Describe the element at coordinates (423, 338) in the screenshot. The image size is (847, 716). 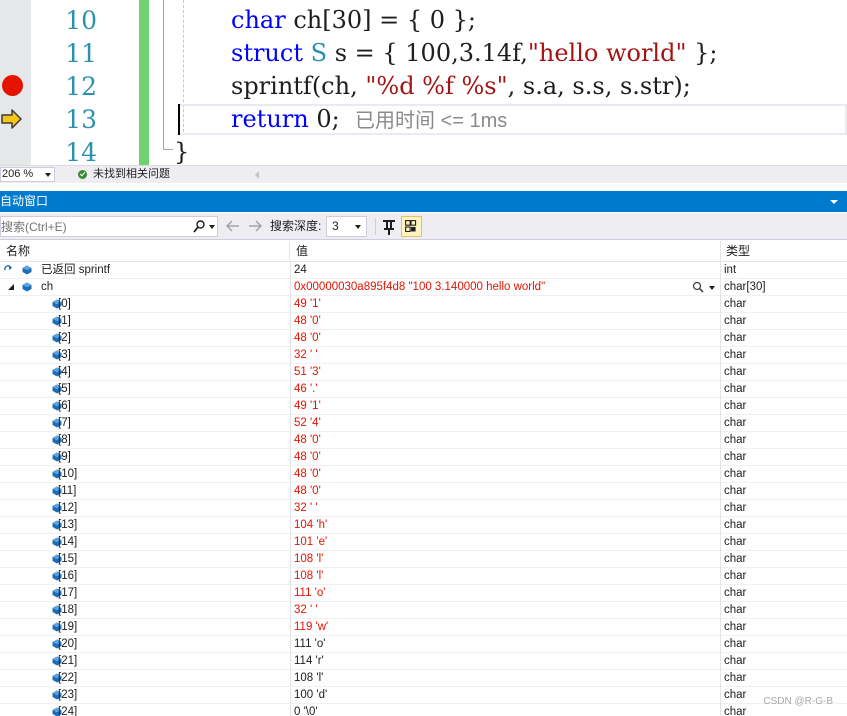
I see `autos-child-row: [2] 48 '0' char` at that location.